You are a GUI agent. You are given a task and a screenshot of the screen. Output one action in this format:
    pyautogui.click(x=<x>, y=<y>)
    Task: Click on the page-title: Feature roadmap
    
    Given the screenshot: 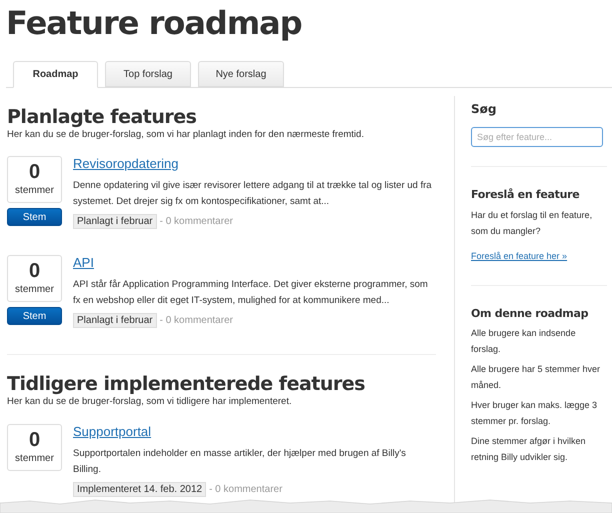 What is the action you would take?
    pyautogui.click(x=154, y=23)
    